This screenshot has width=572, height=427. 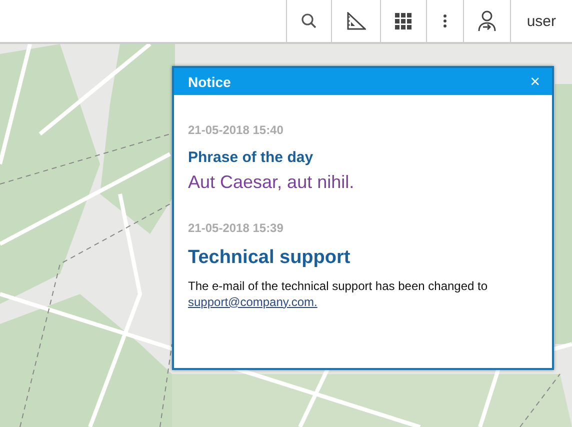 What do you see at coordinates (236, 228) in the screenshot?
I see `message-time: 21-05-2018 15:39` at bounding box center [236, 228].